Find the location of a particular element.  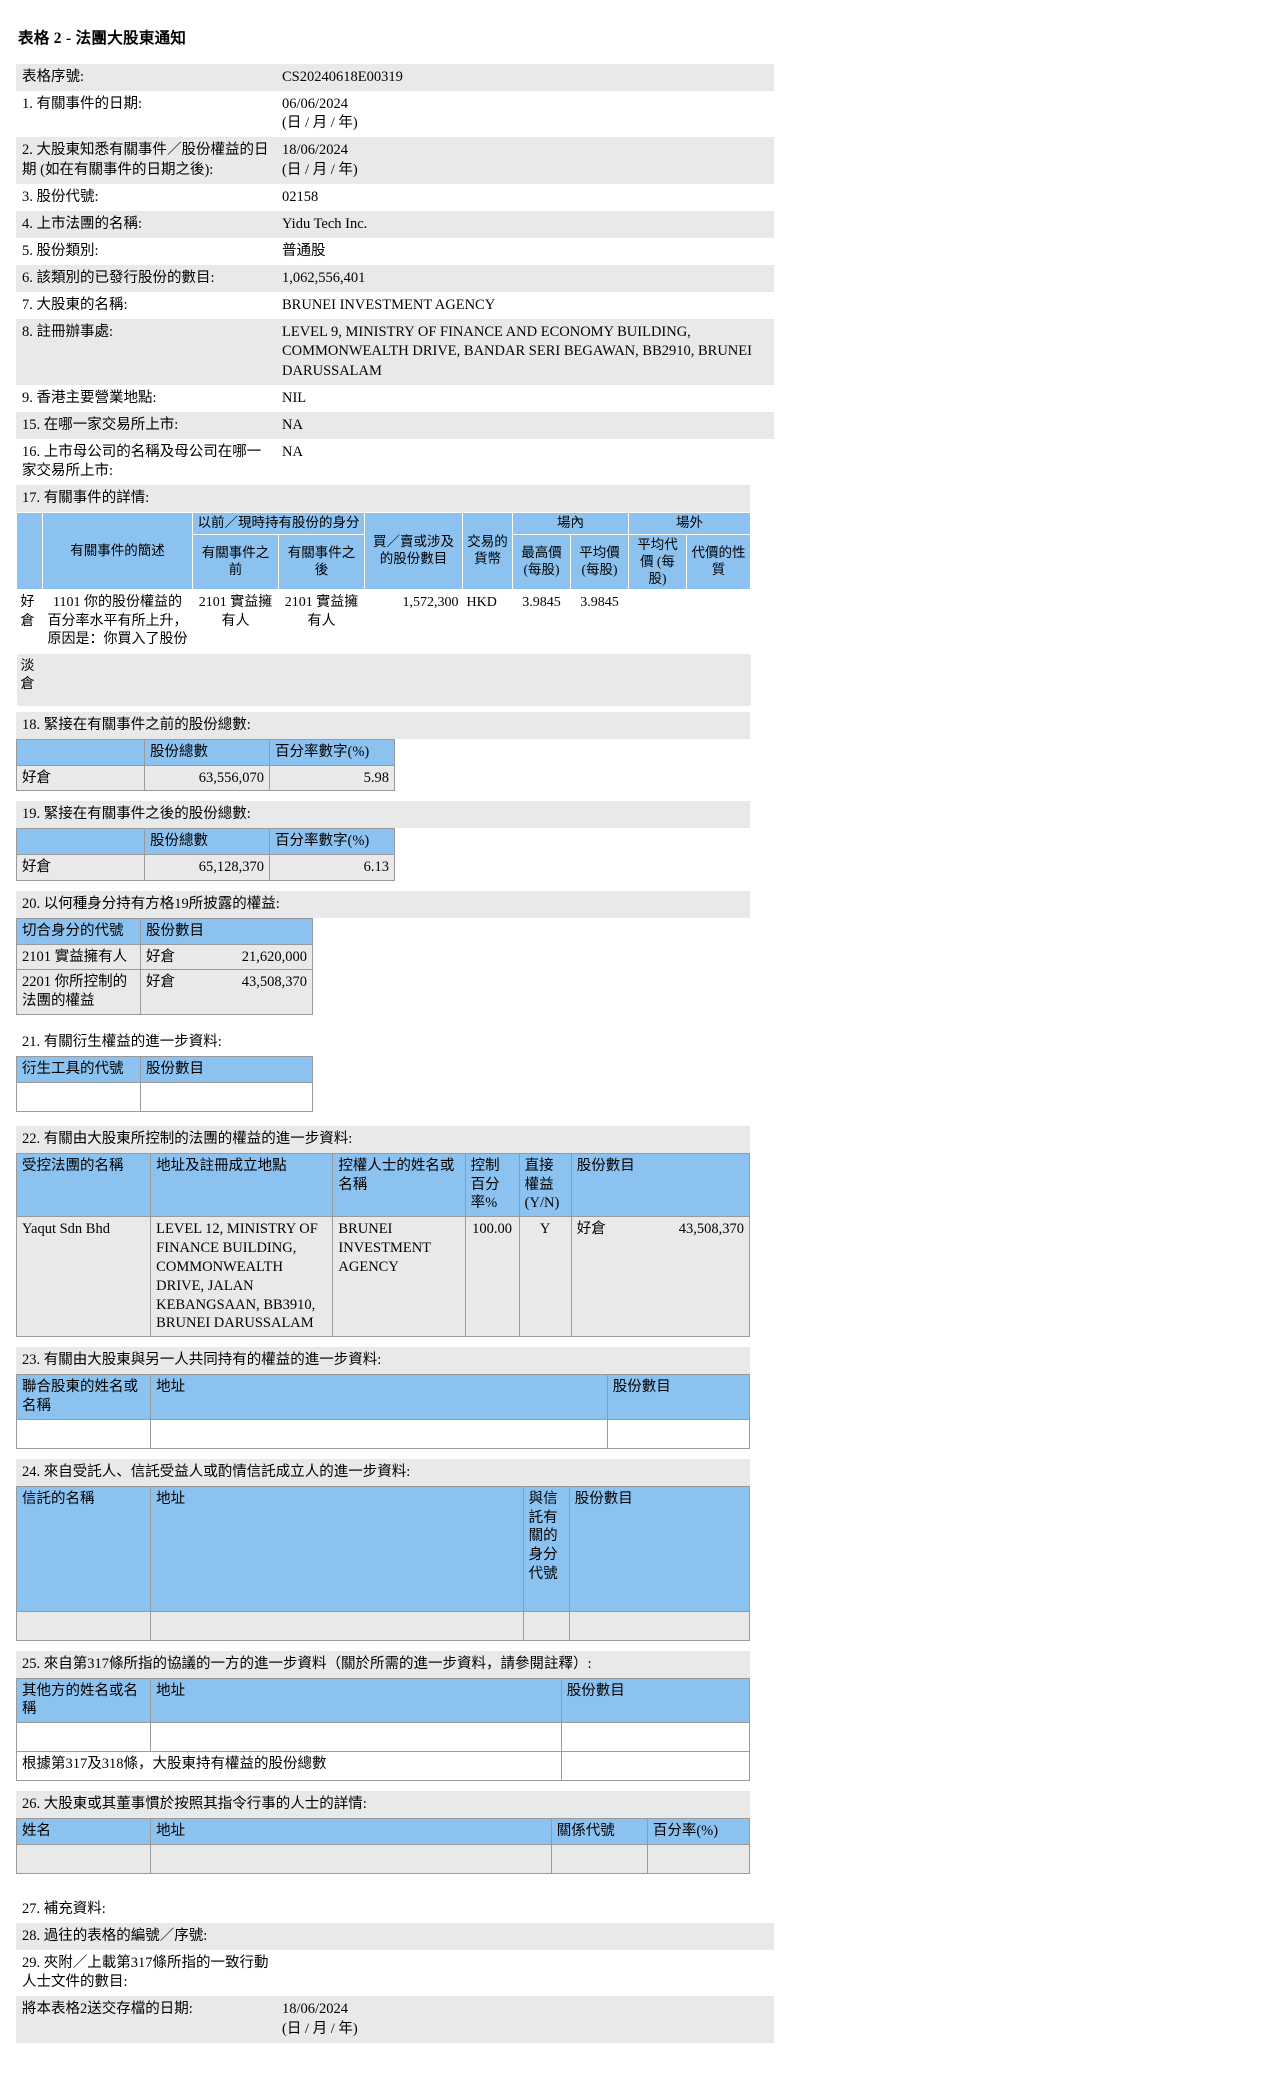

cell-shares-involved is located at coordinates (413, 679).